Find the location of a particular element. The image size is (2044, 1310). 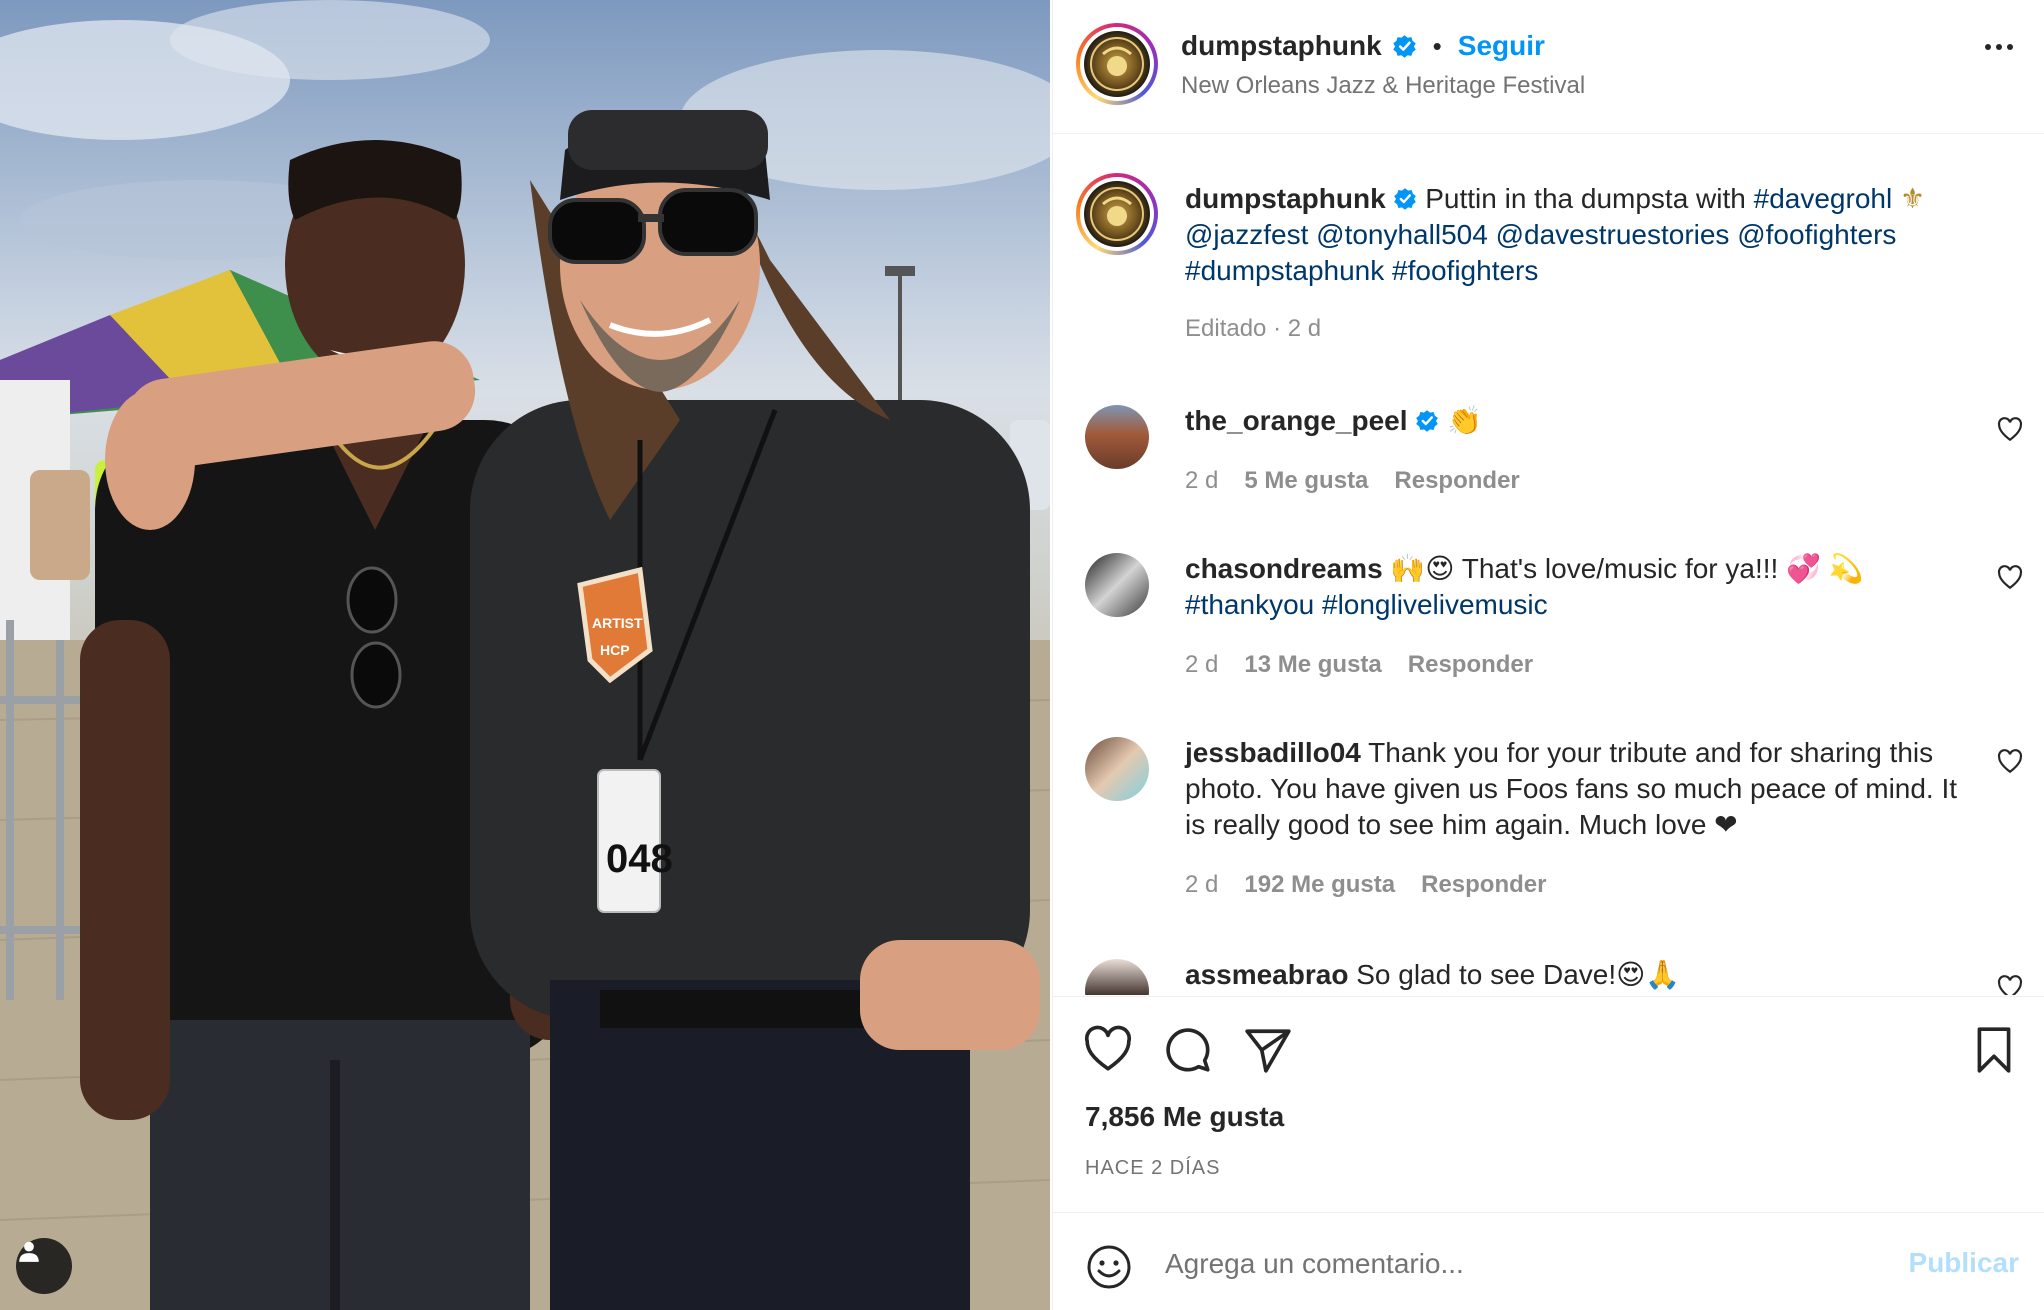

comment-text: 👏 is located at coordinates (1464, 420).